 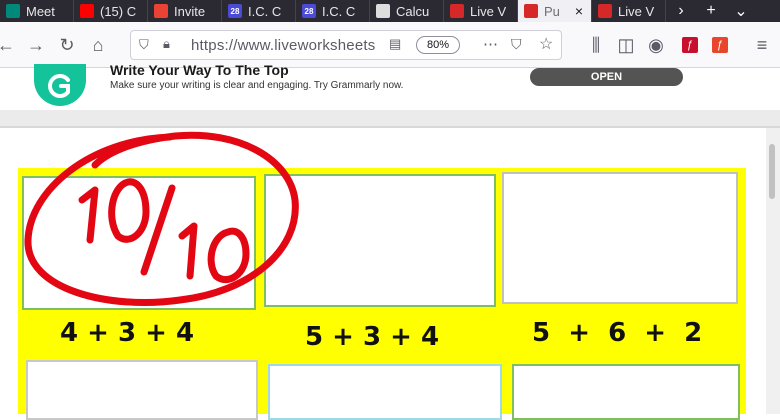 What do you see at coordinates (711, 11) in the screenshot?
I see `new-tab-icon: +` at bounding box center [711, 11].